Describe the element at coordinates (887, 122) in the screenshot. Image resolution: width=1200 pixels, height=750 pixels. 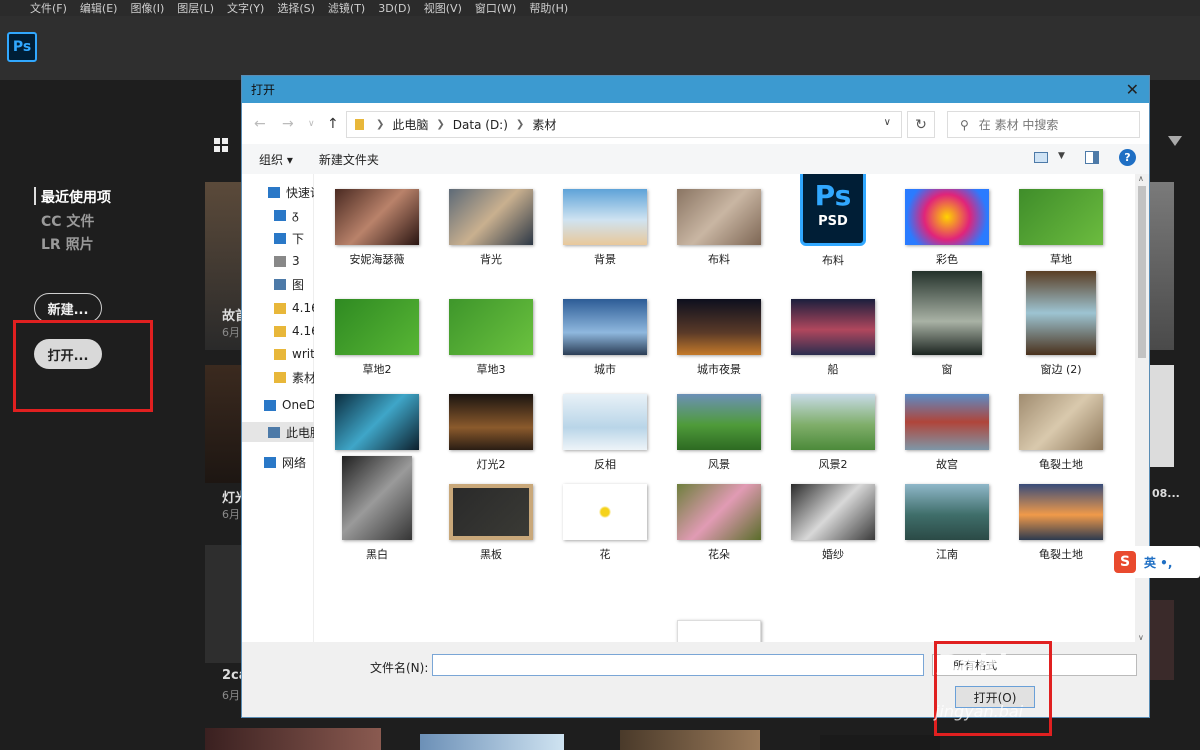
I see `chevron-down-icon: ∨` at that location.